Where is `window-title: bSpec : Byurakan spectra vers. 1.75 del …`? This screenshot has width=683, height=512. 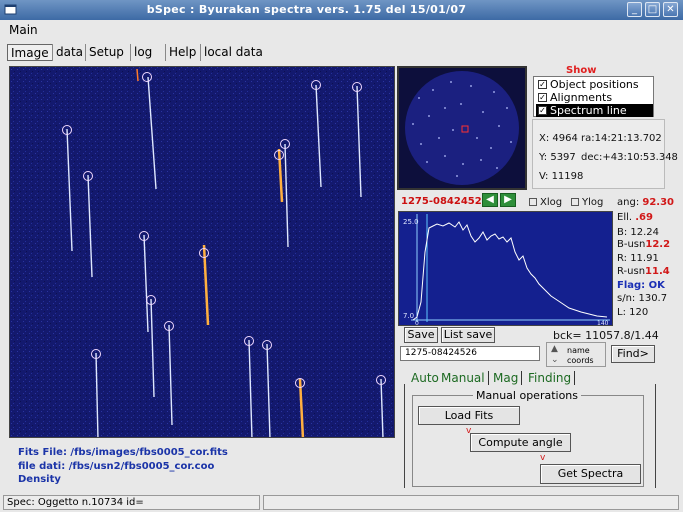
window-title: bSpec : Byurakan spectra vers. 1.75 del … is located at coordinates (306, 9).